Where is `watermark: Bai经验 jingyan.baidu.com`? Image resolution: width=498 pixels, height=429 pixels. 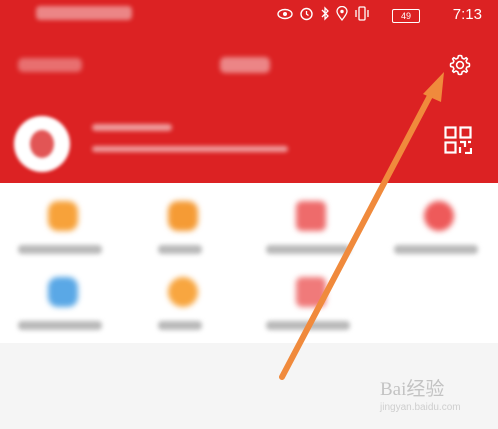 watermark: Bai经验 jingyan.baidu.com is located at coordinates (436, 399).